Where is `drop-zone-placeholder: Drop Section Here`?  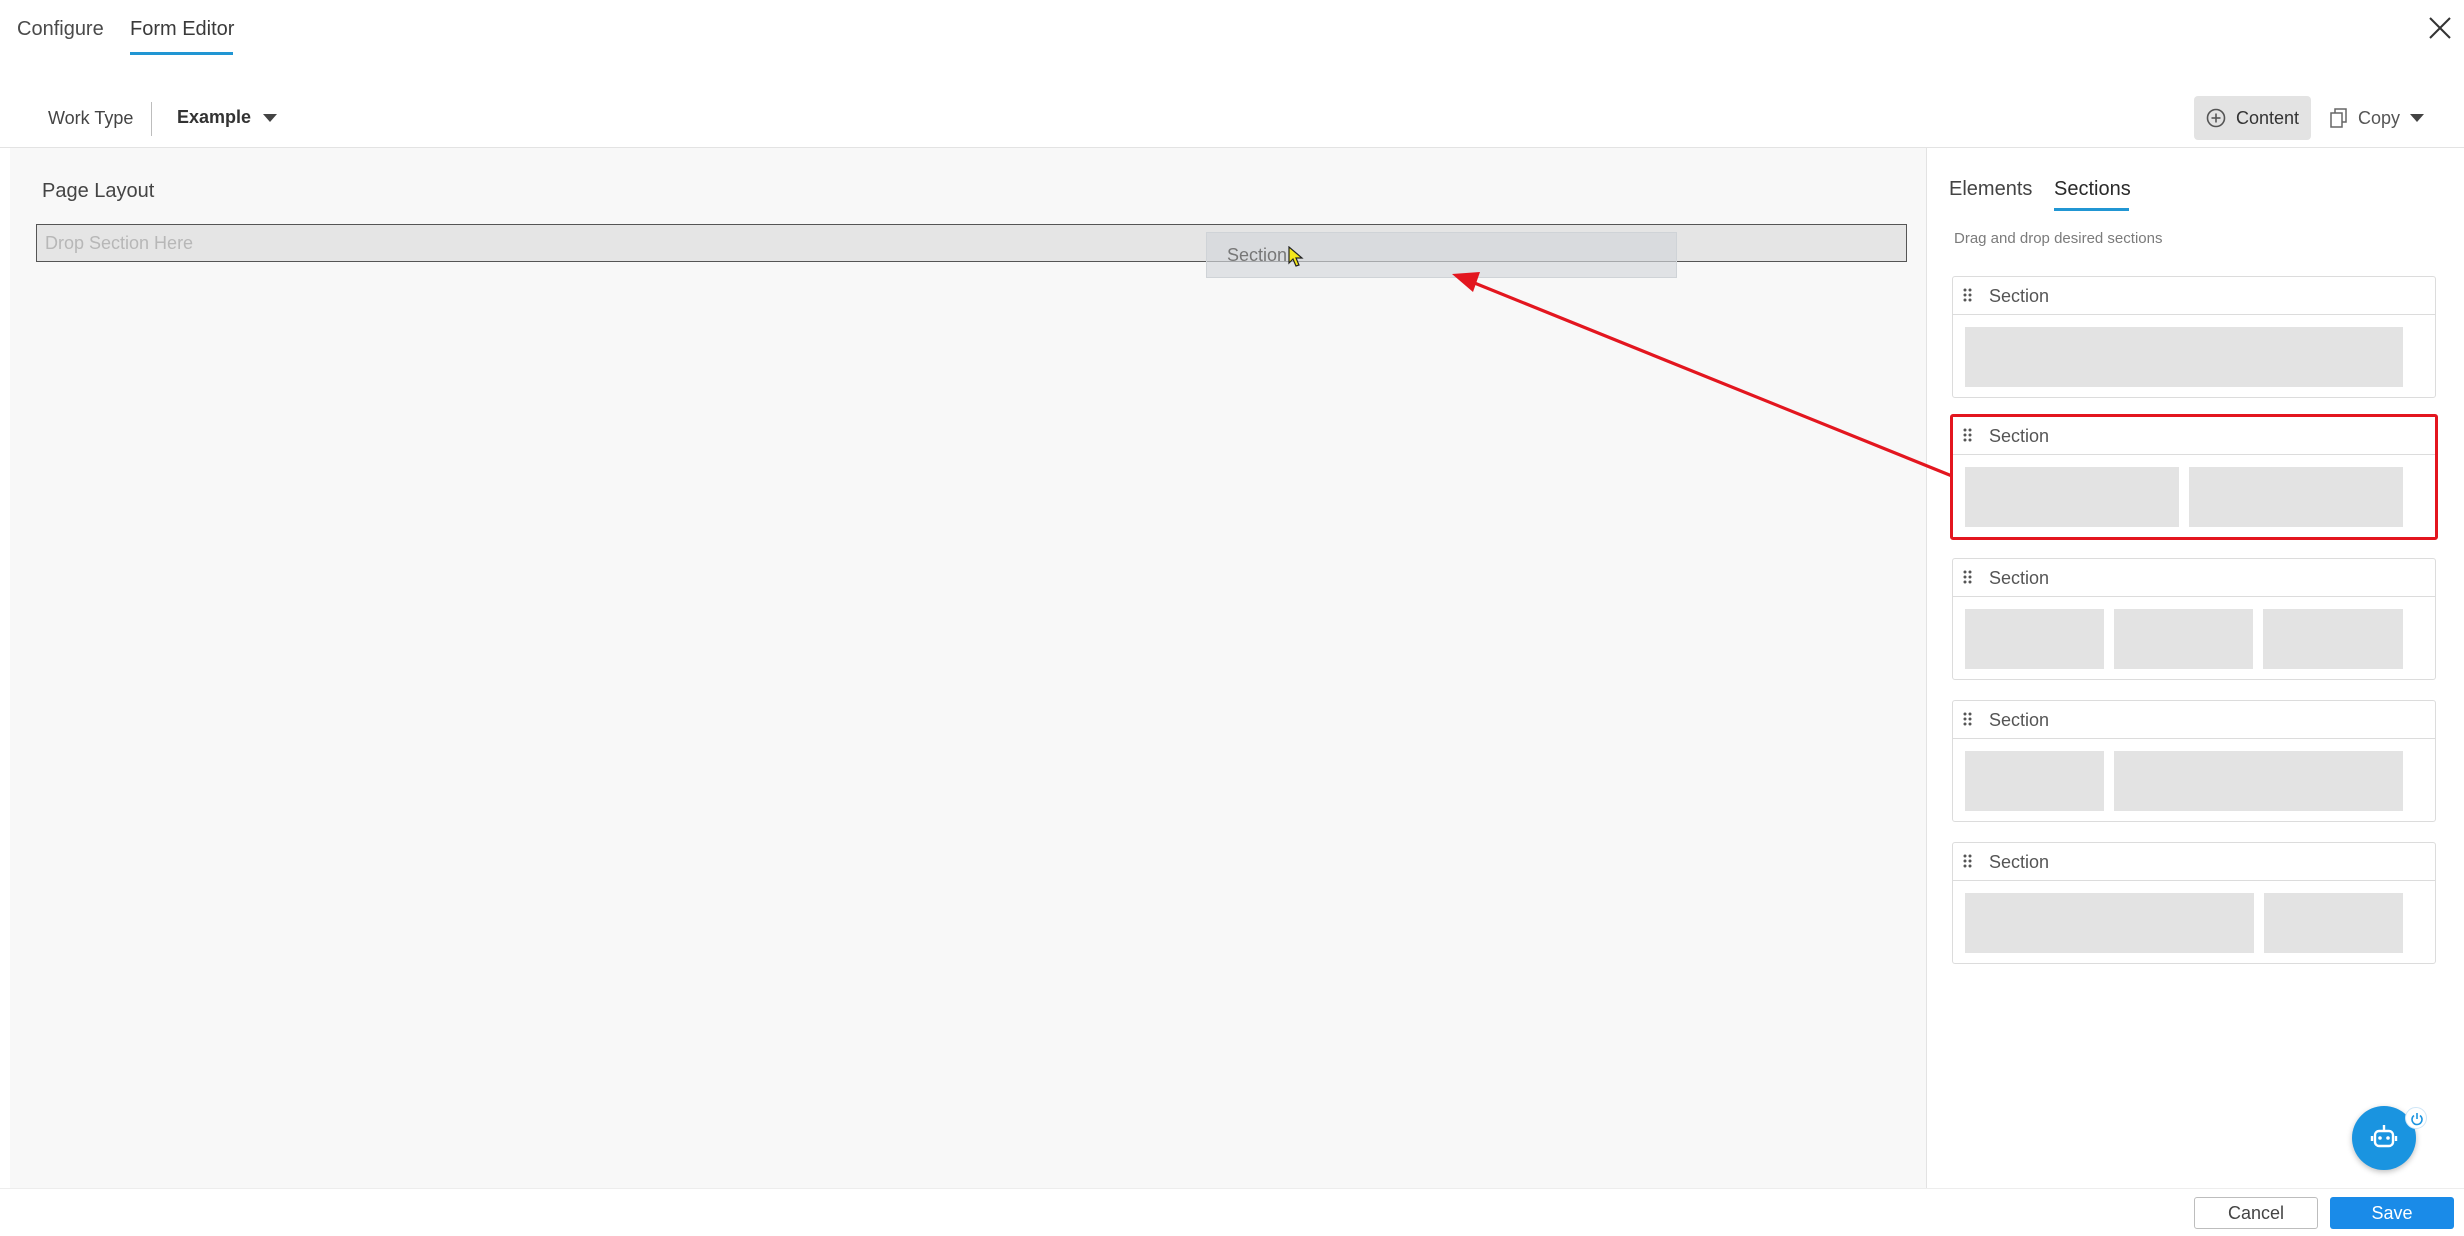 drop-zone-placeholder: Drop Section Here is located at coordinates (119, 243).